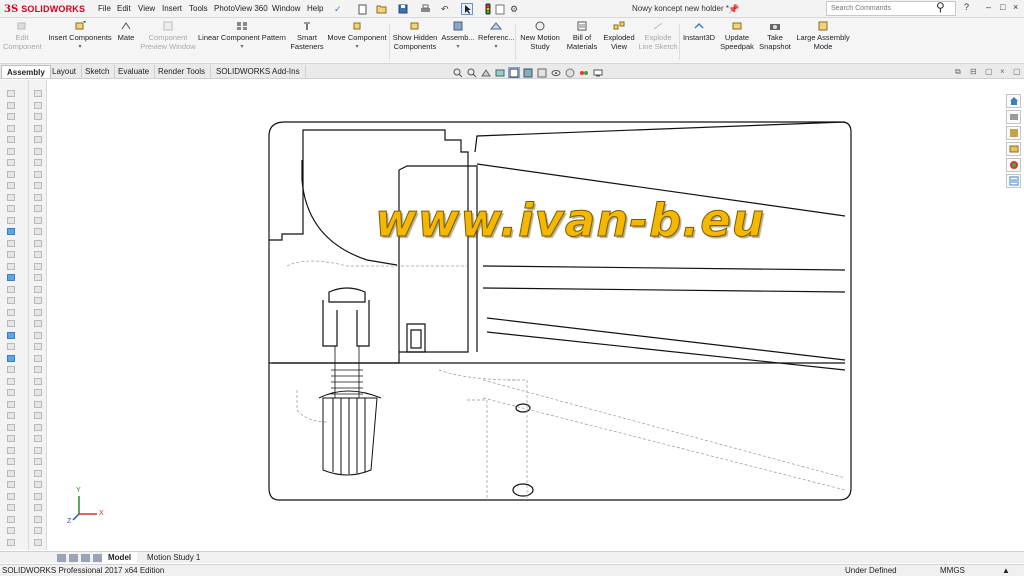  I want to click on rectangle-icon, so click(11, 128).